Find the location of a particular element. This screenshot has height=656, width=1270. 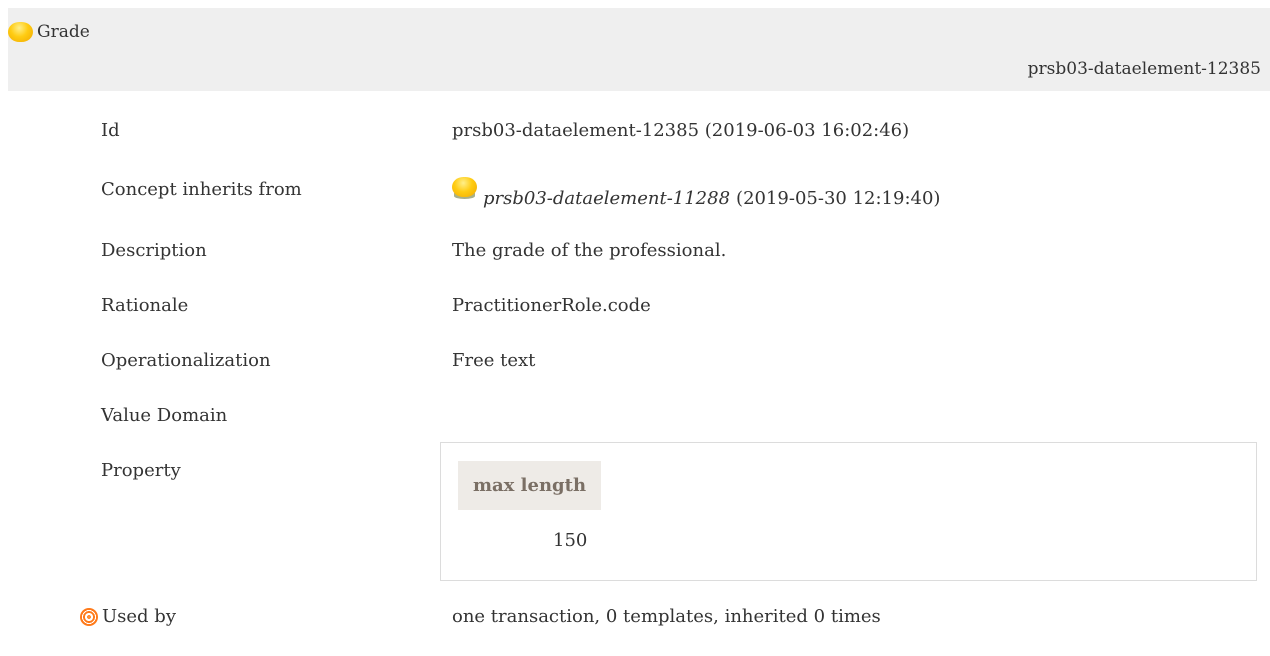

property-label: Property is located at coordinates (141, 470).